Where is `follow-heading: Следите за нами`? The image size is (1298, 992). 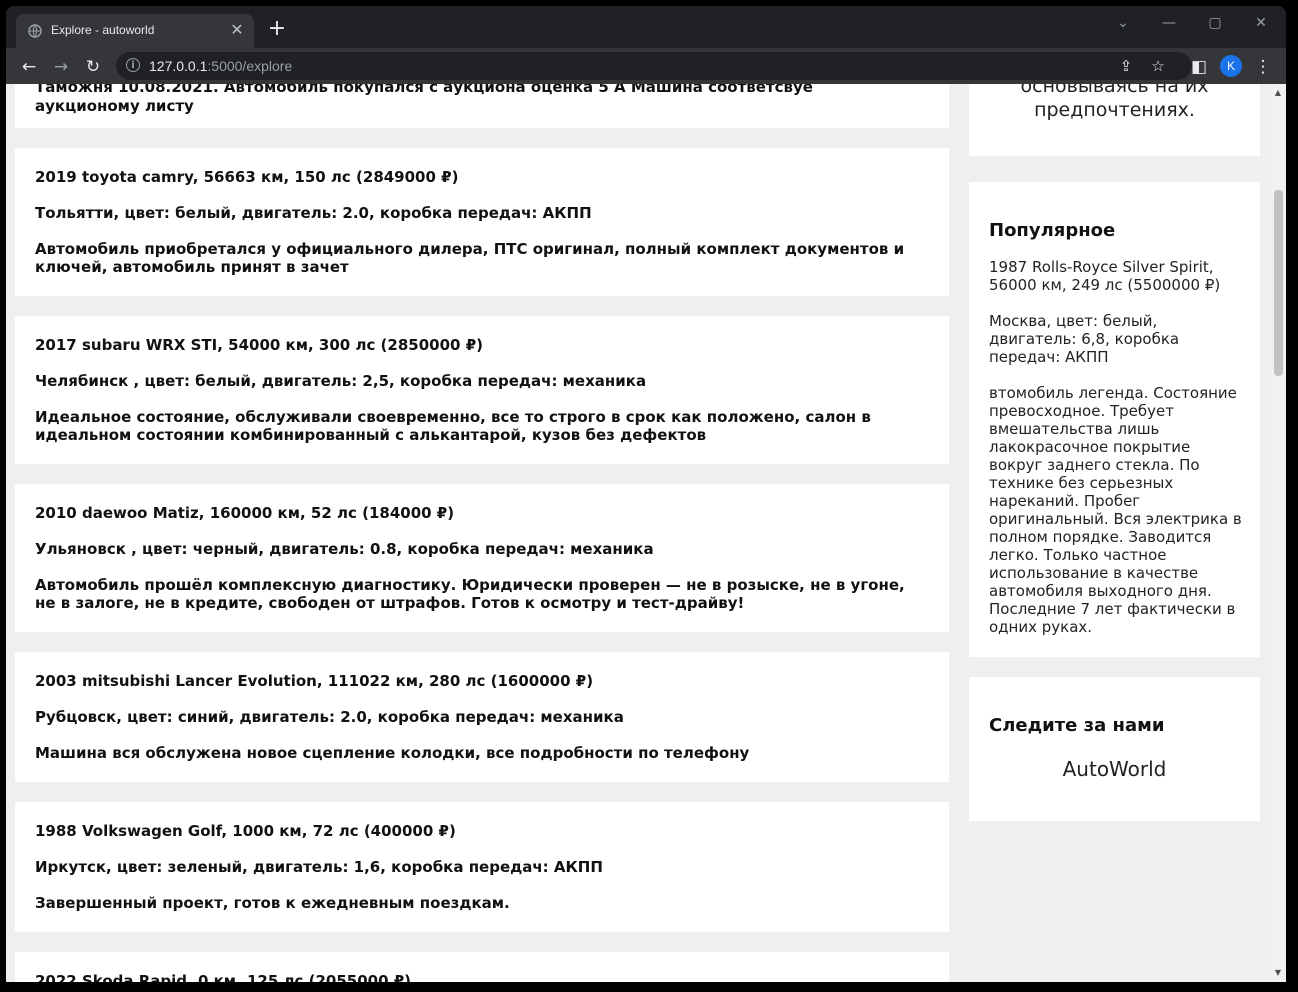 follow-heading: Следите за нами is located at coordinates (1077, 725).